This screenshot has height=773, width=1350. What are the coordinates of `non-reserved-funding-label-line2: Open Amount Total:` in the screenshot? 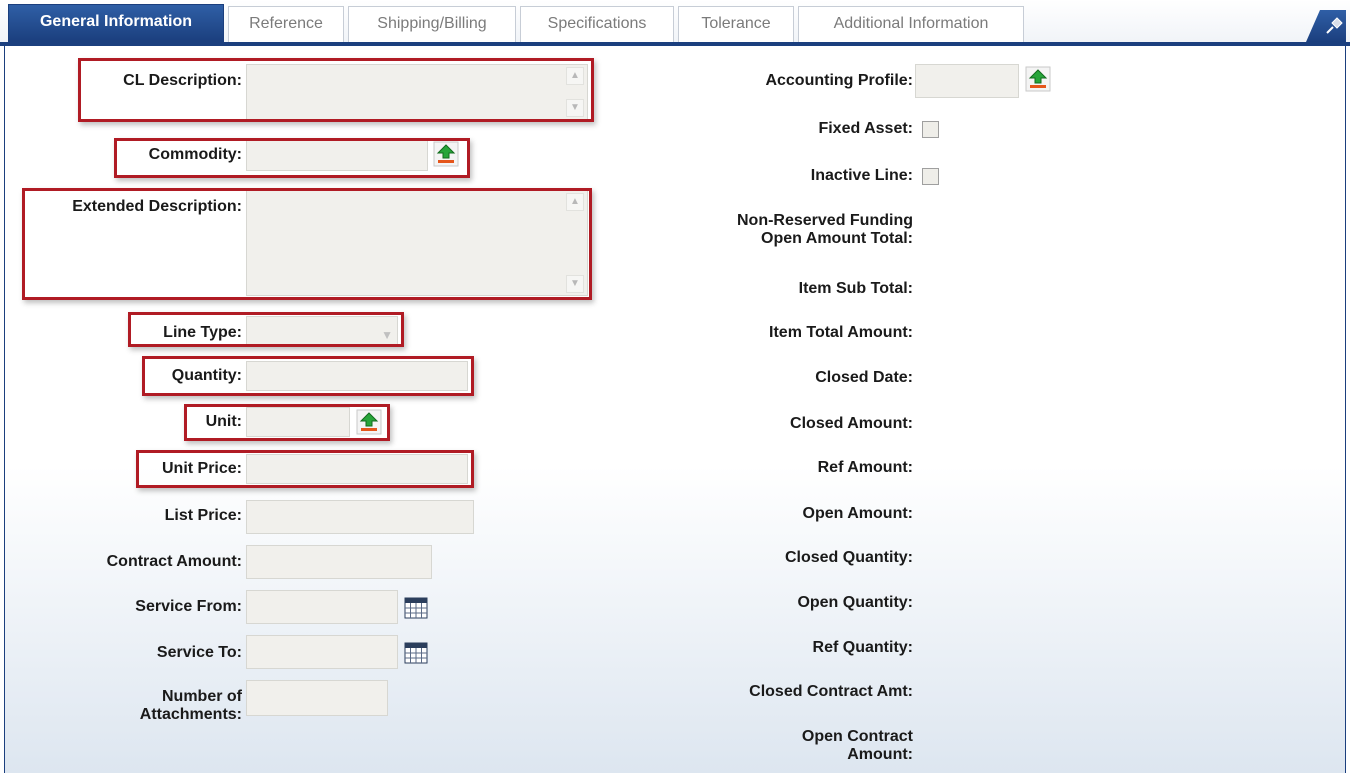 It's located at (837, 238).